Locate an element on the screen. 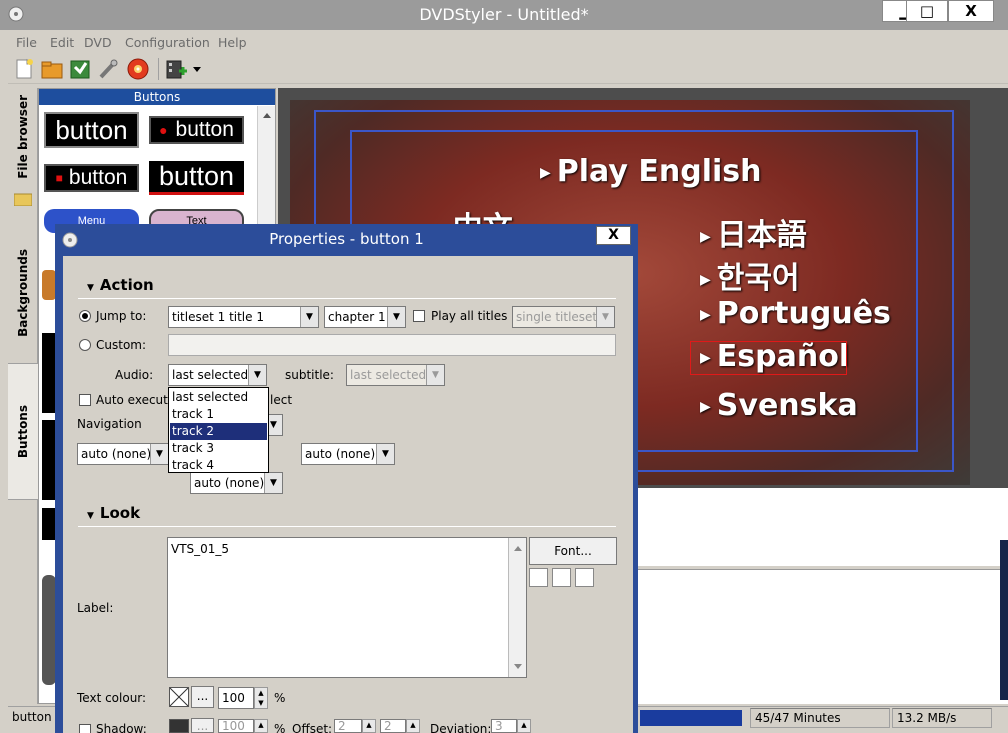 This screenshot has width=1008, height=733. tab-backgrounds: Backgrounds is located at coordinates (23, 293).